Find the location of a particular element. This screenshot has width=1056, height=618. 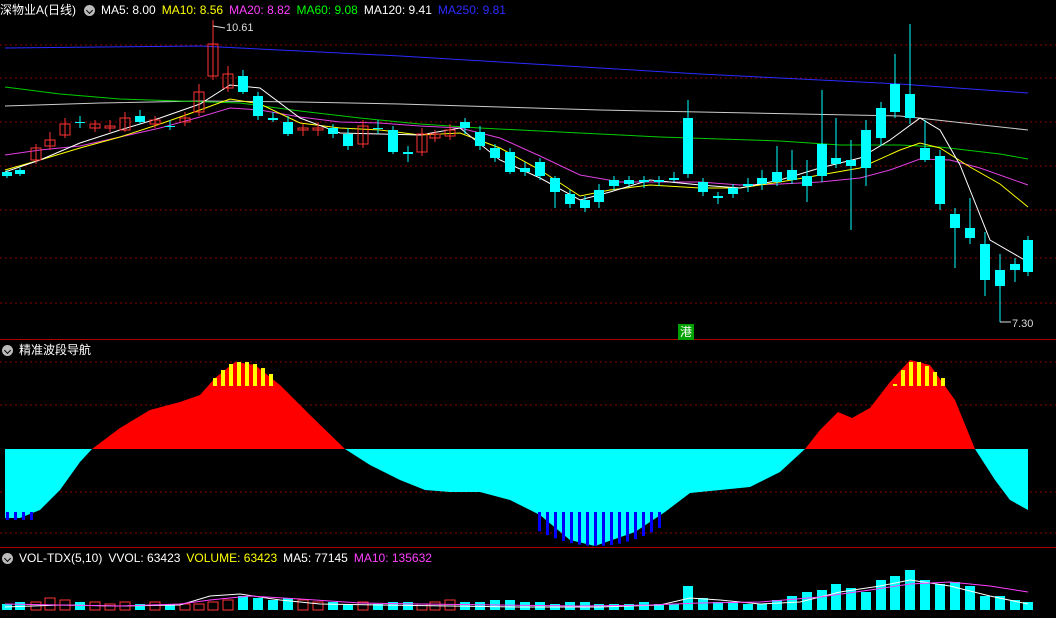

wave-cyan-area-left is located at coordinates (48, 483).